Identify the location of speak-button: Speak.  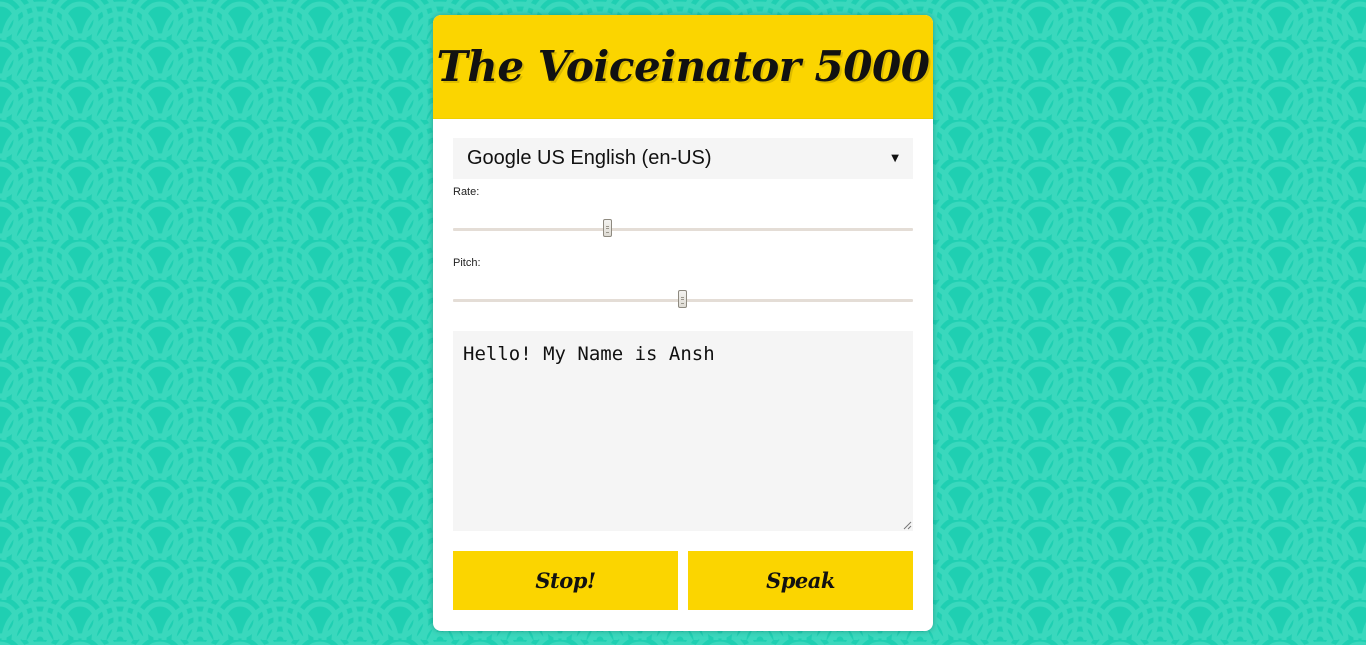
(800, 580).